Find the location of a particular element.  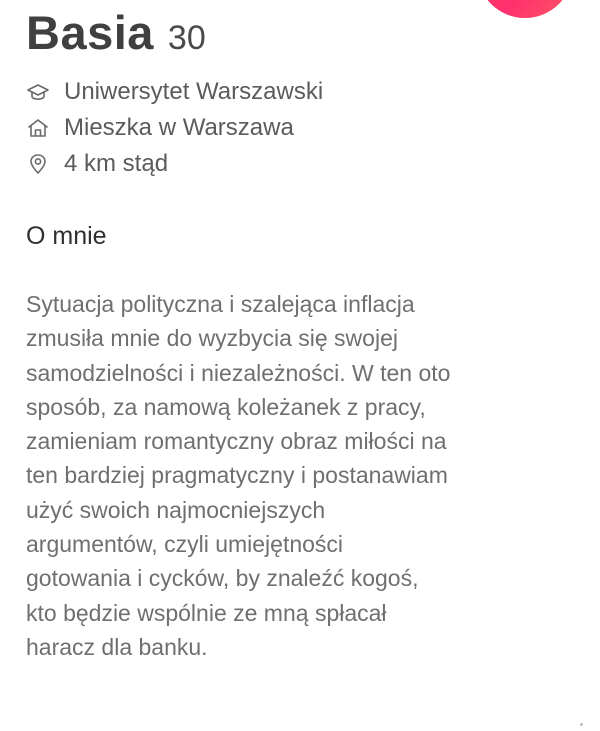

about-line: sposób, za namową koleżanek z pracy, is located at coordinates (226, 406).